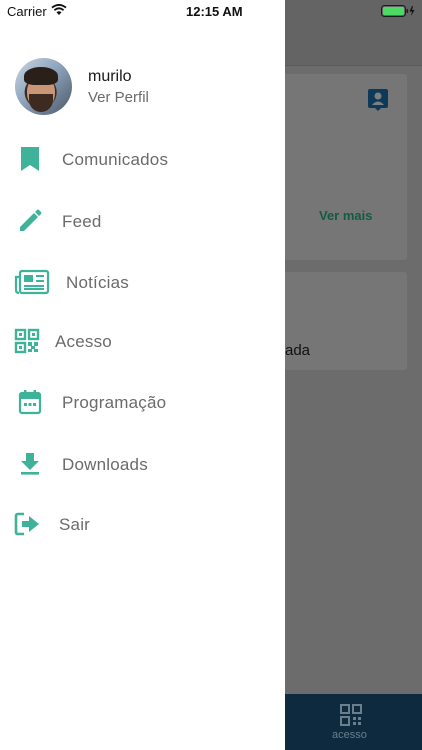  Describe the element at coordinates (59, 9) in the screenshot. I see `wifi-icon` at that location.